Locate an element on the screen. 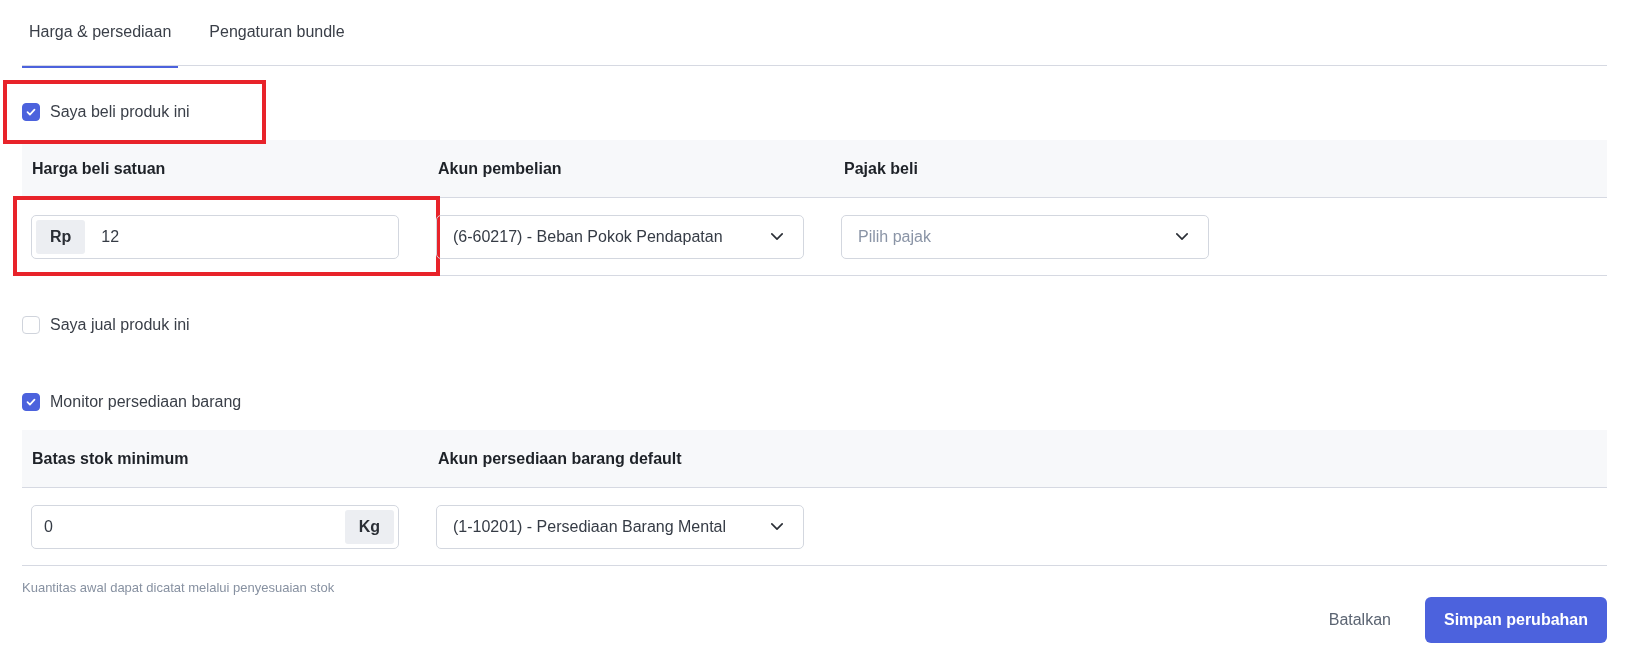 This screenshot has width=1630, height=662. dropdown: (1-10201) - Persediaan Barang Mental is located at coordinates (620, 526).